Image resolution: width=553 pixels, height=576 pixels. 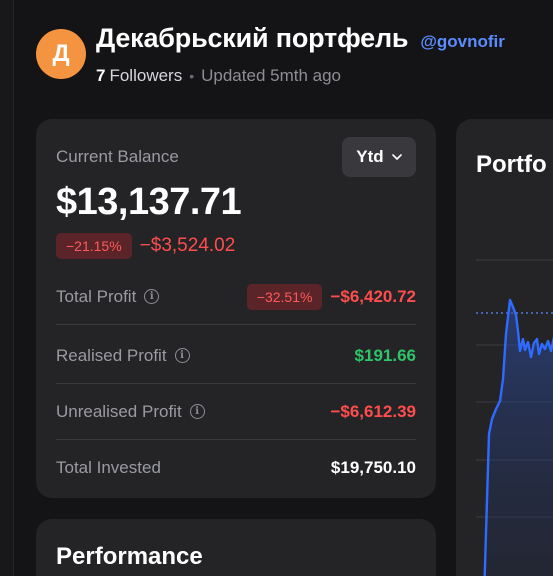 I want to click on current-balance-label: Current Balance, so click(x=117, y=156).